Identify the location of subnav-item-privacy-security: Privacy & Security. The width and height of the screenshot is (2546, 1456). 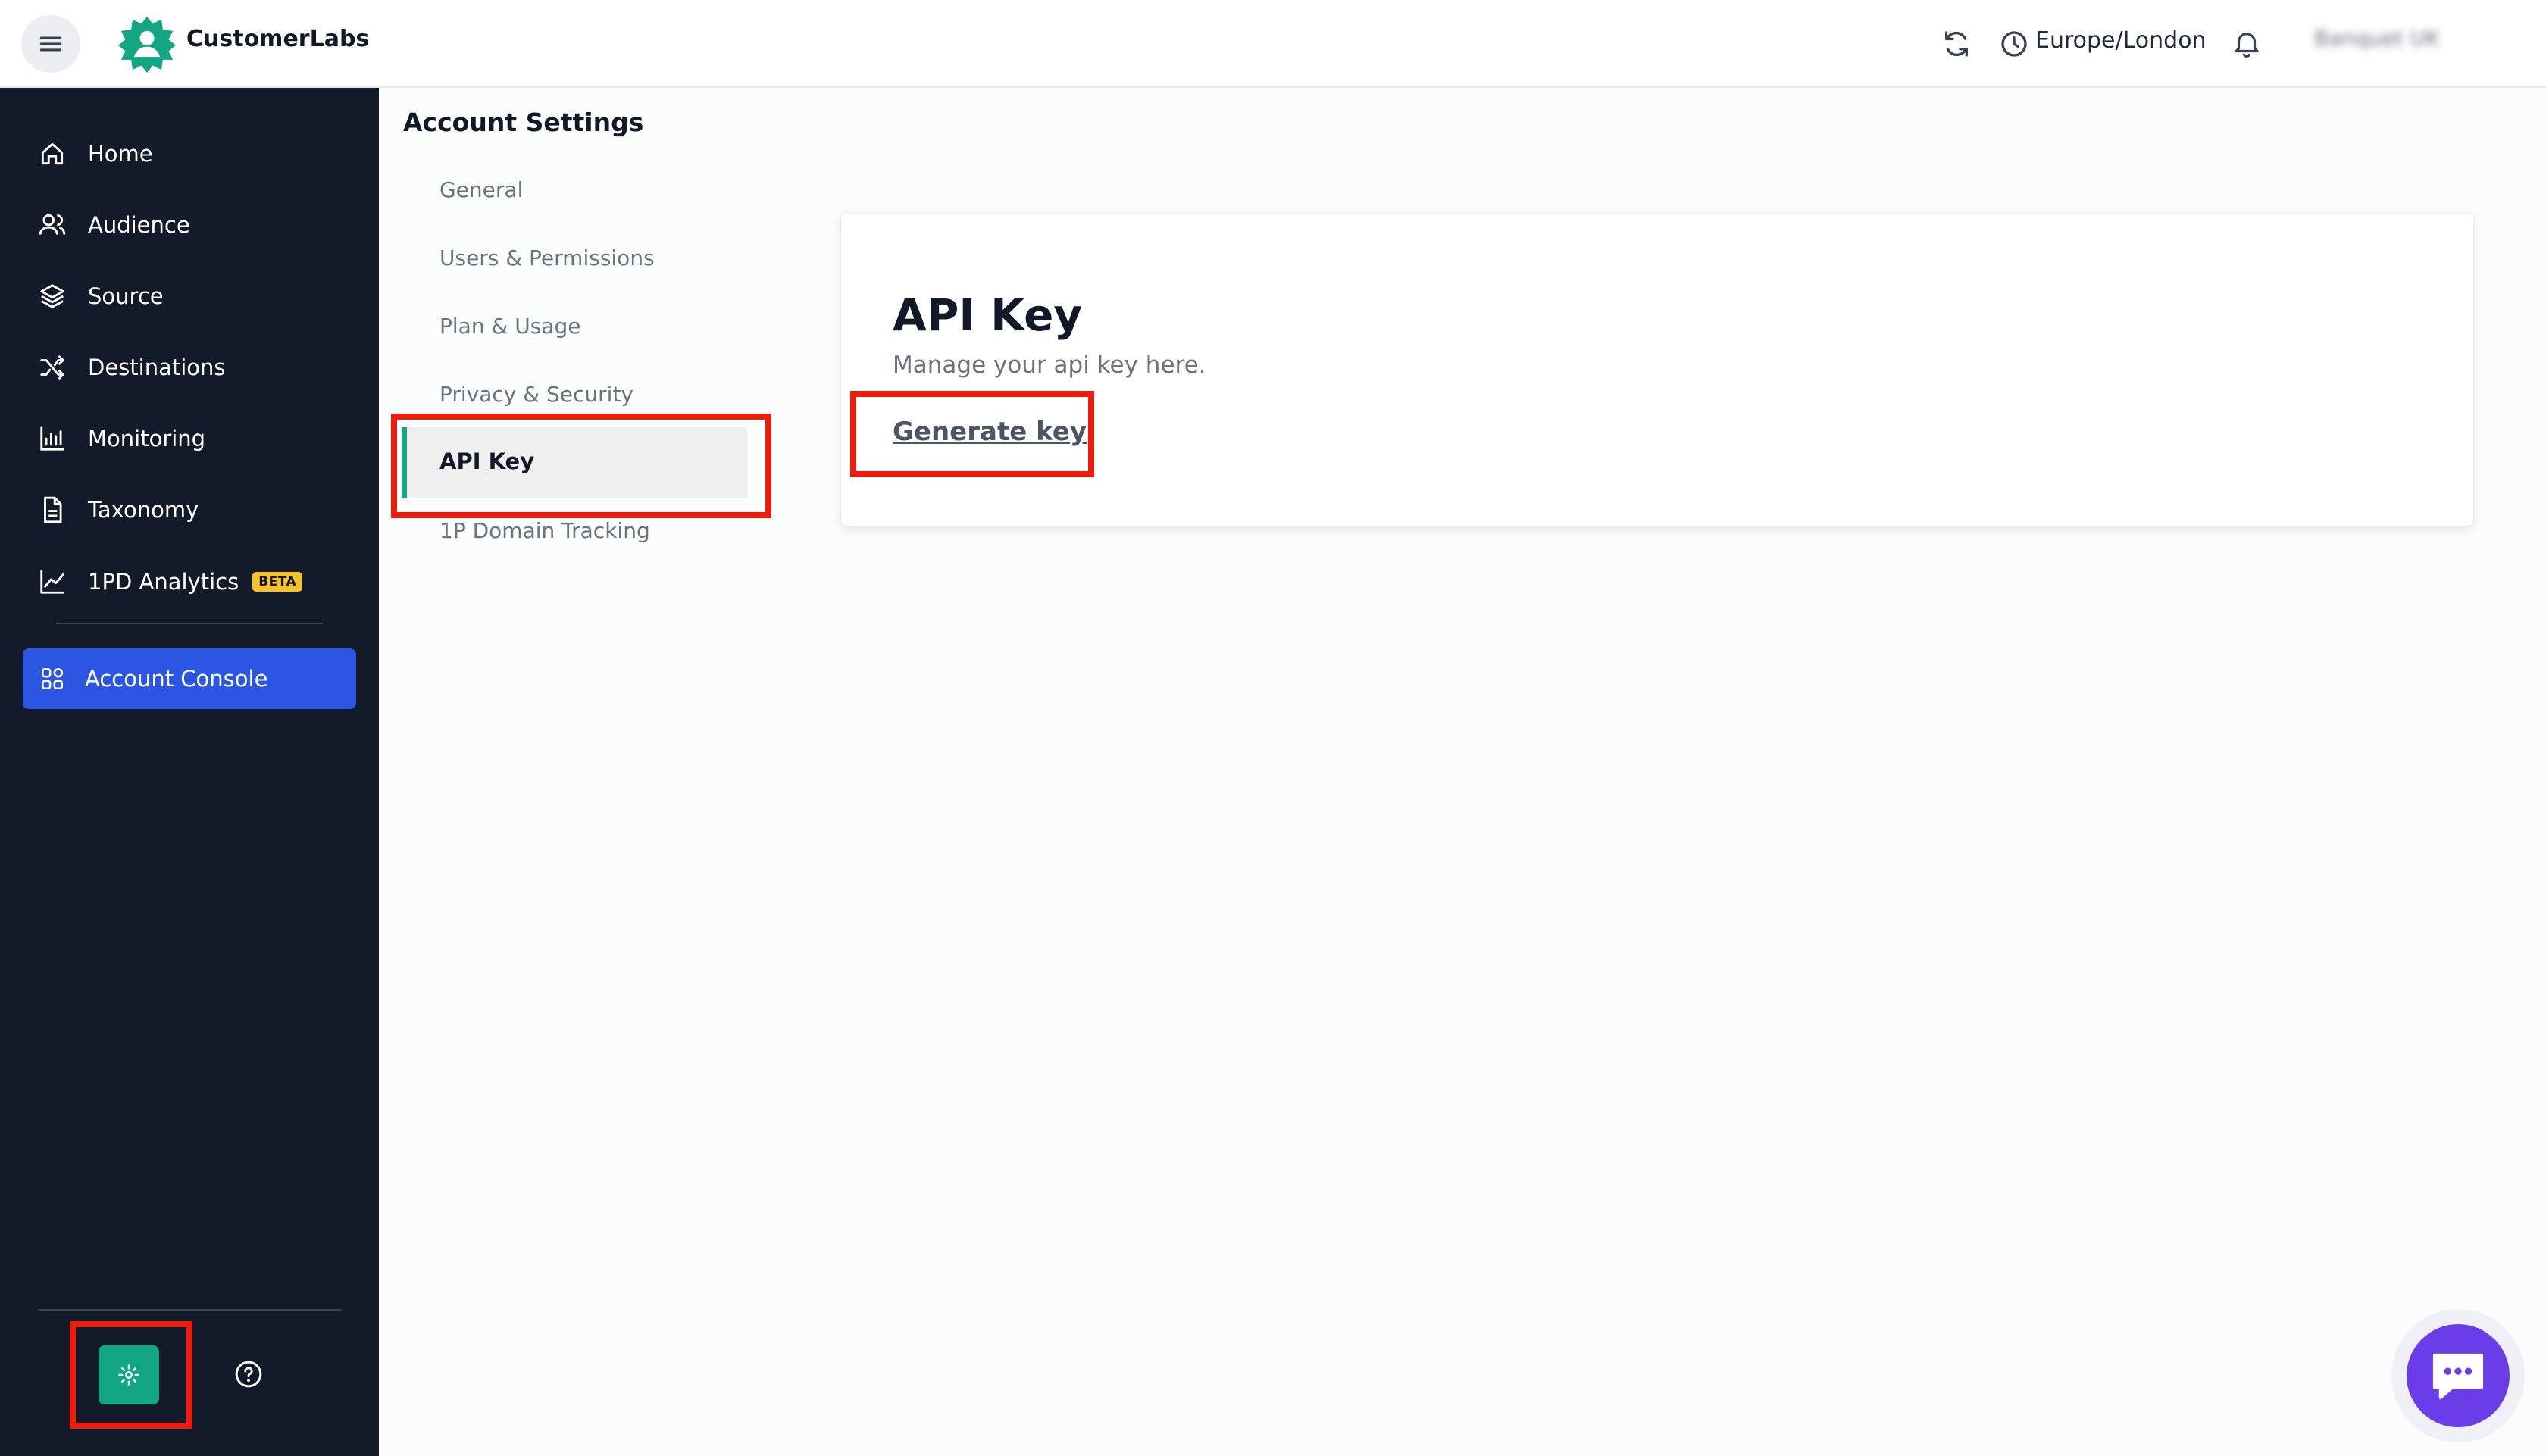
(536, 394).